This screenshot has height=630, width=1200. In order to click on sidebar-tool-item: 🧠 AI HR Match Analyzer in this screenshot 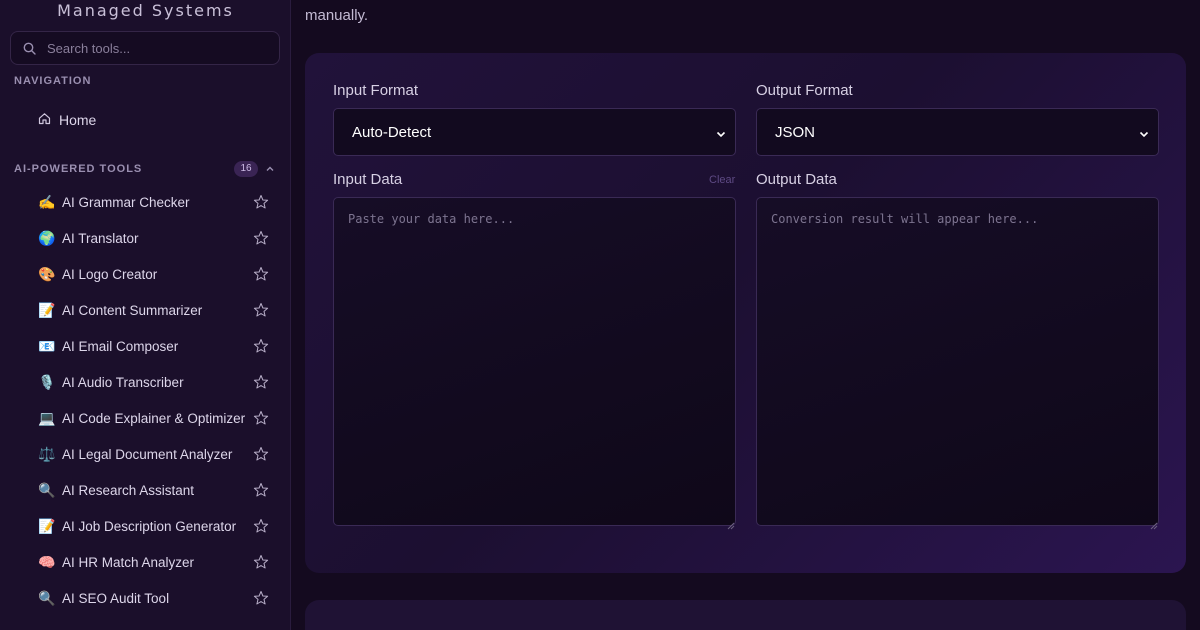, I will do `click(145, 562)`.